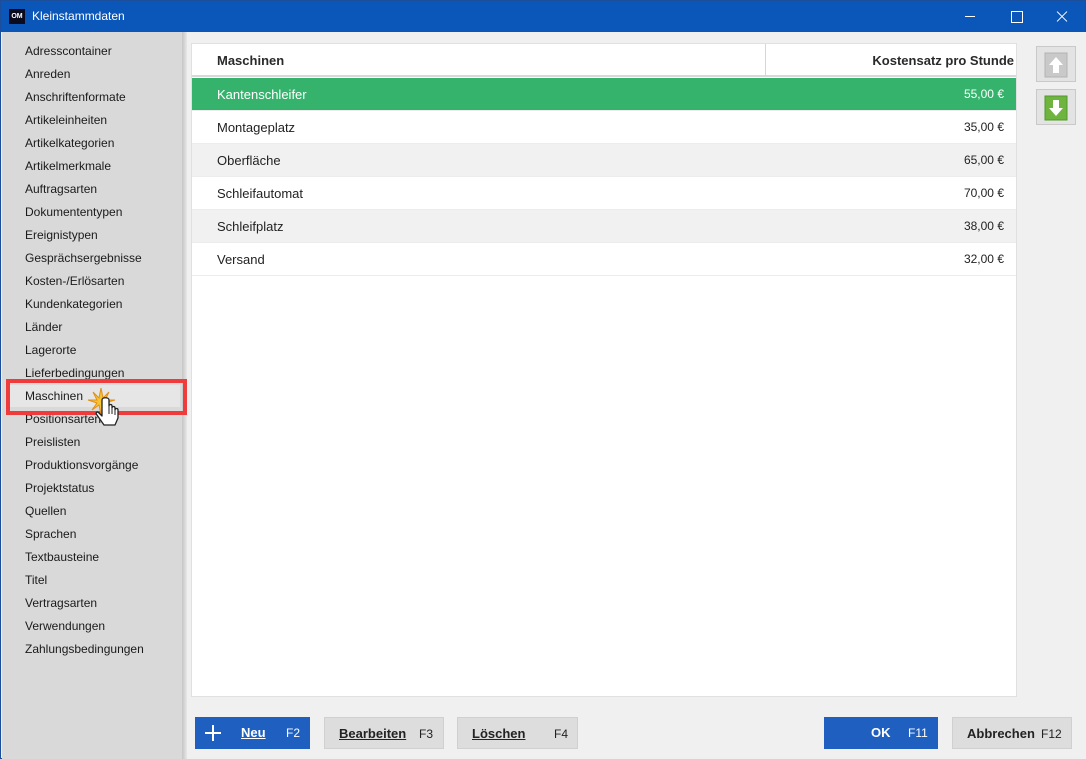 This screenshot has height=759, width=1086. I want to click on arrow-down-icon, so click(1056, 108).